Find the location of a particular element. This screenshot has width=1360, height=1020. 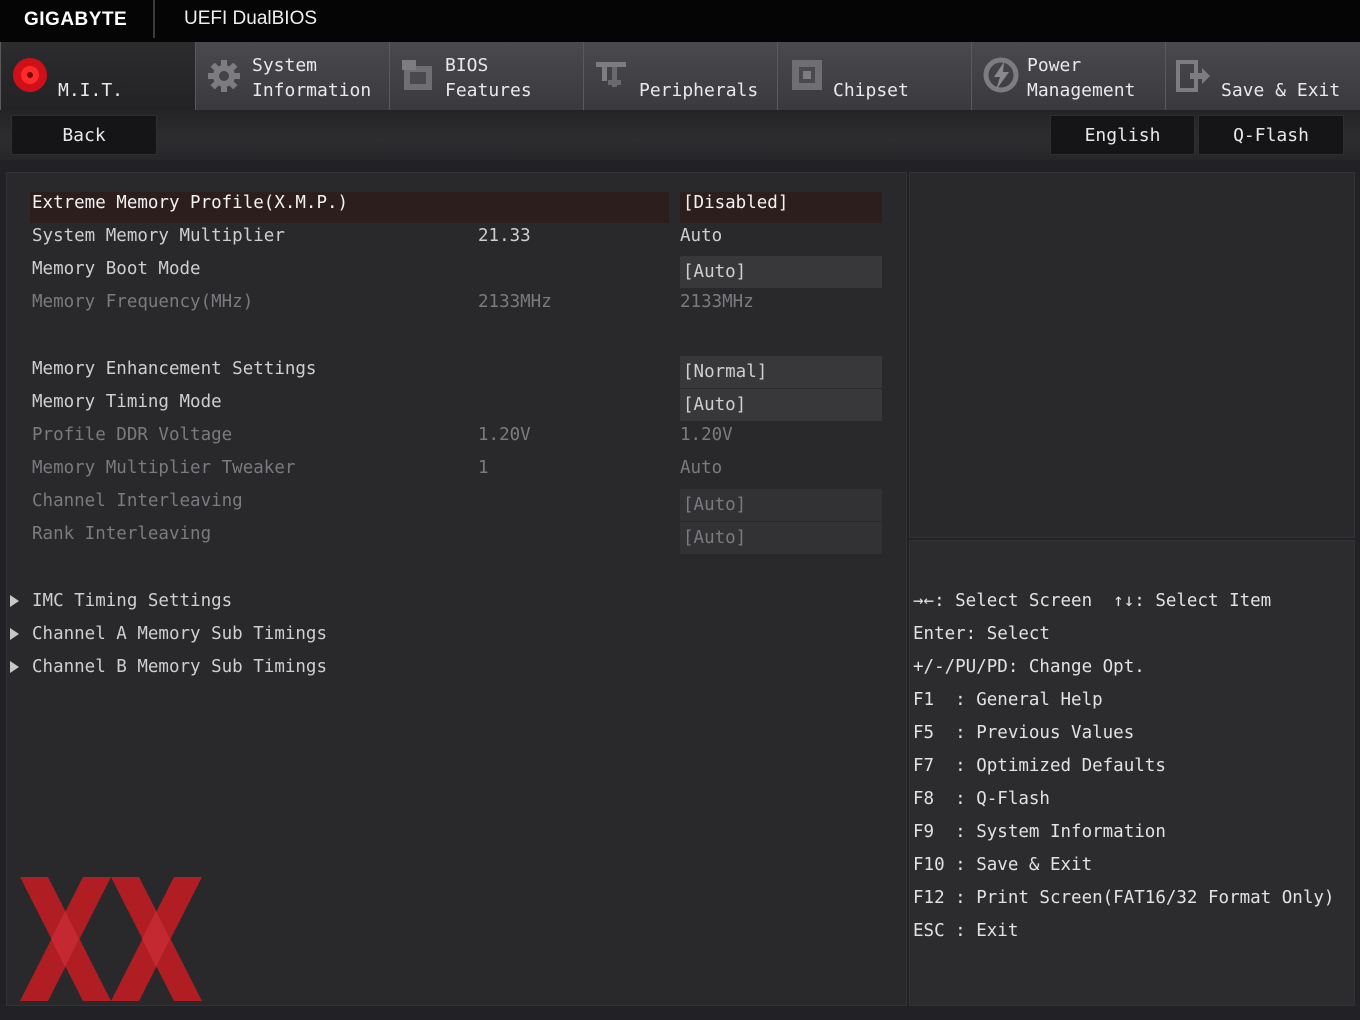

setting-memory-timing-mode-label: Memory Timing Mode is located at coordinates (127, 402).